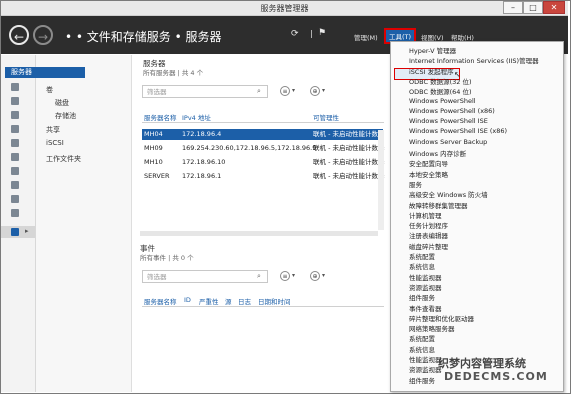  I want to click on column-severity: 严重性, so click(209, 301).